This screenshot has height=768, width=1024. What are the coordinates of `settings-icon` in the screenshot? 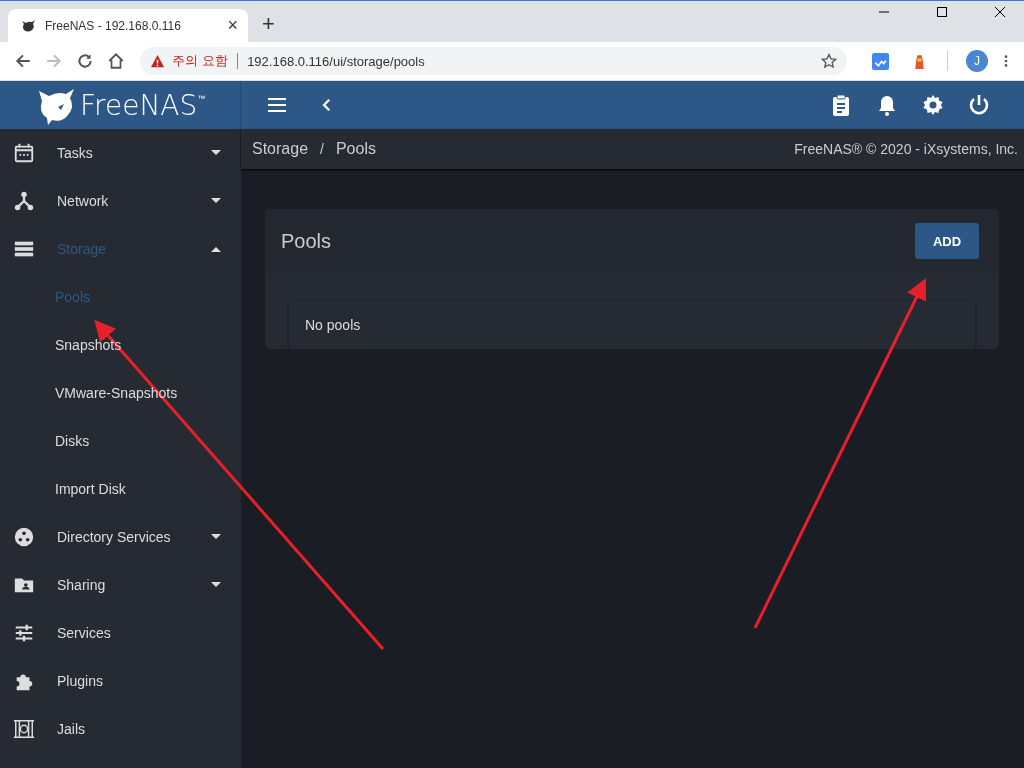 It's located at (933, 105).